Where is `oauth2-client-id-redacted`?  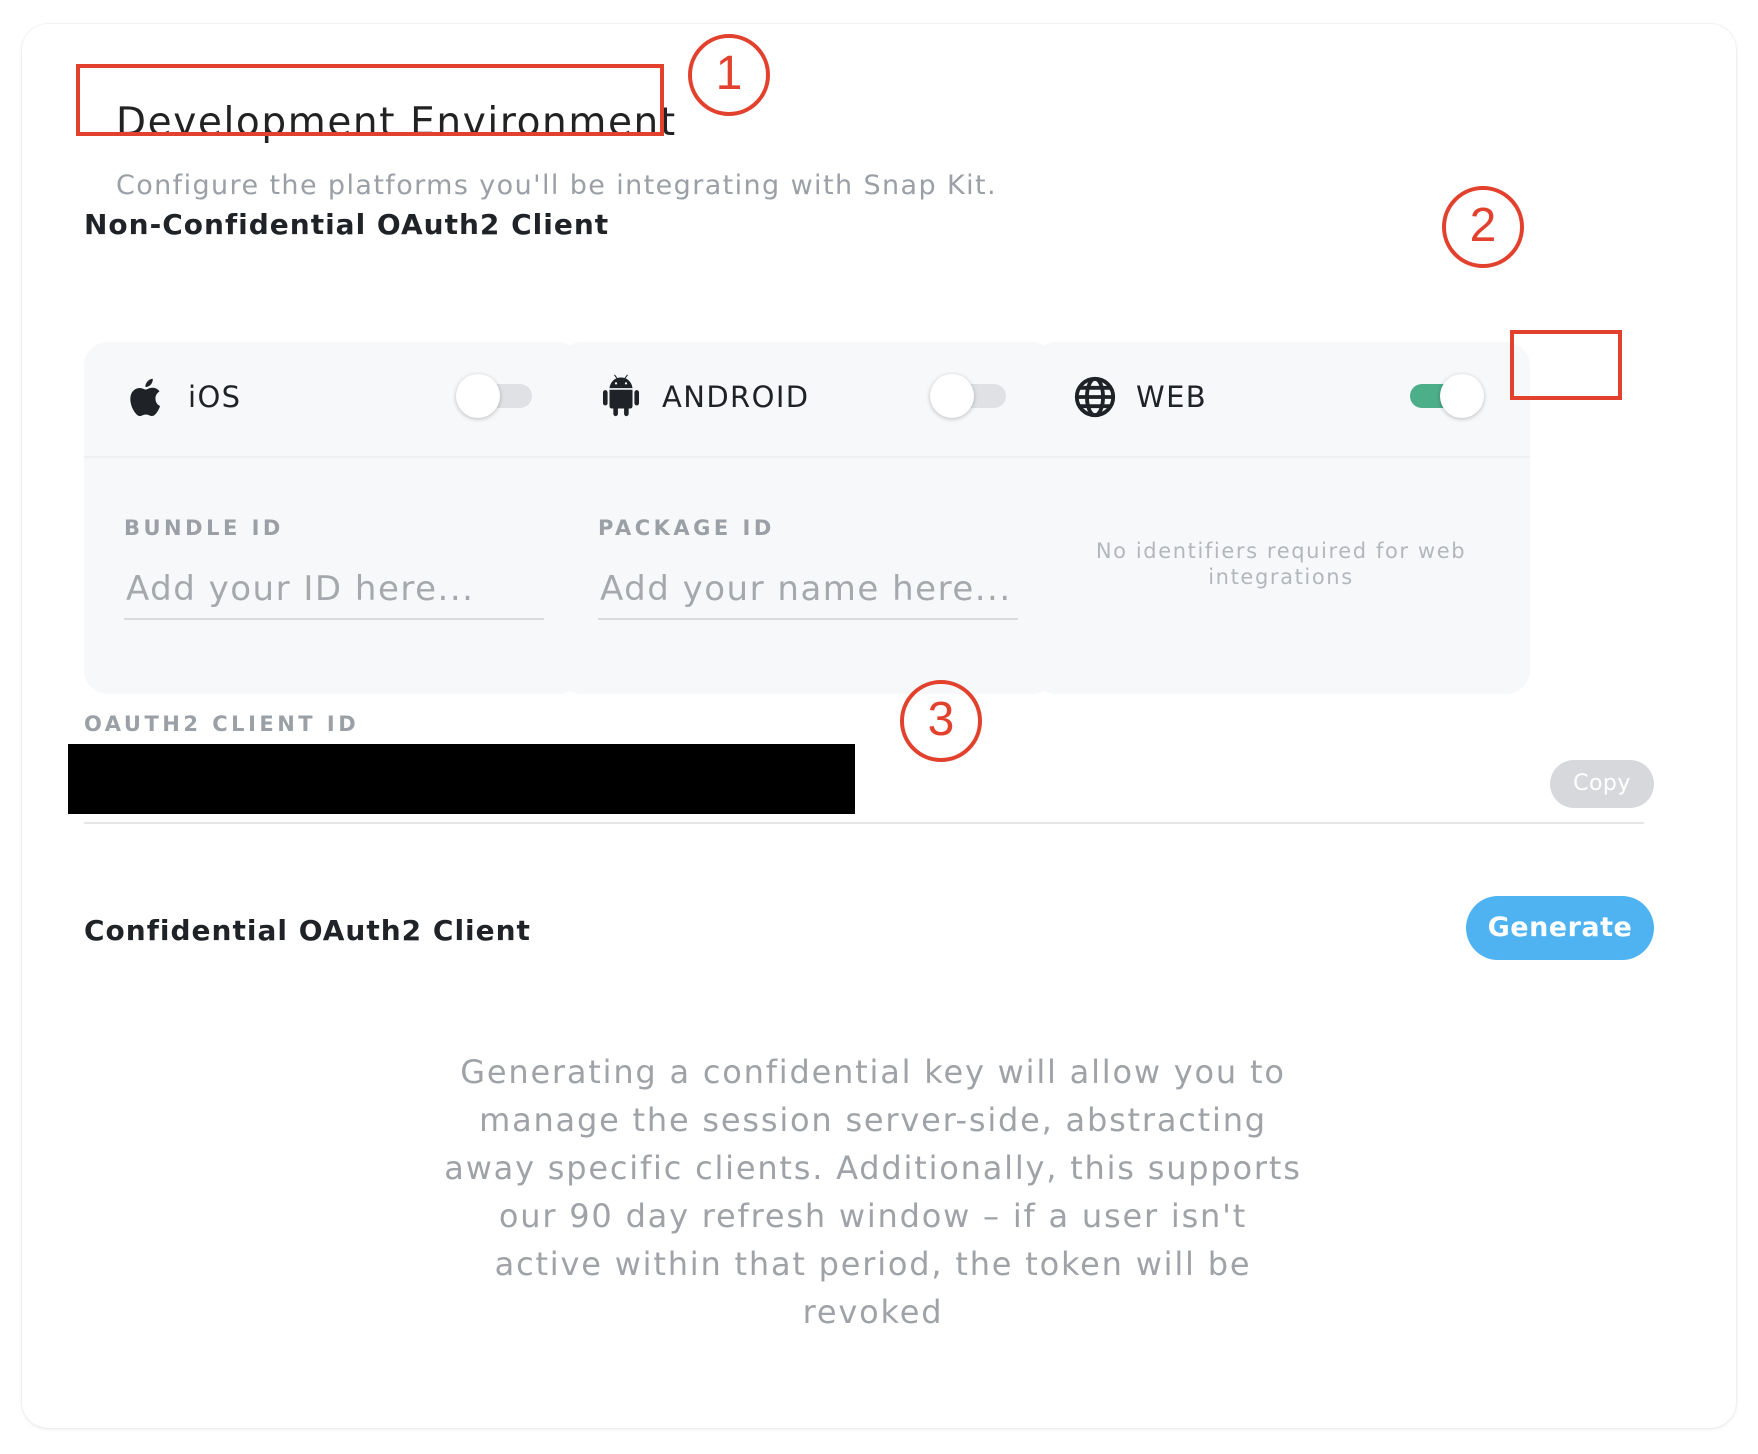
oauth2-client-id-redacted is located at coordinates (461, 779).